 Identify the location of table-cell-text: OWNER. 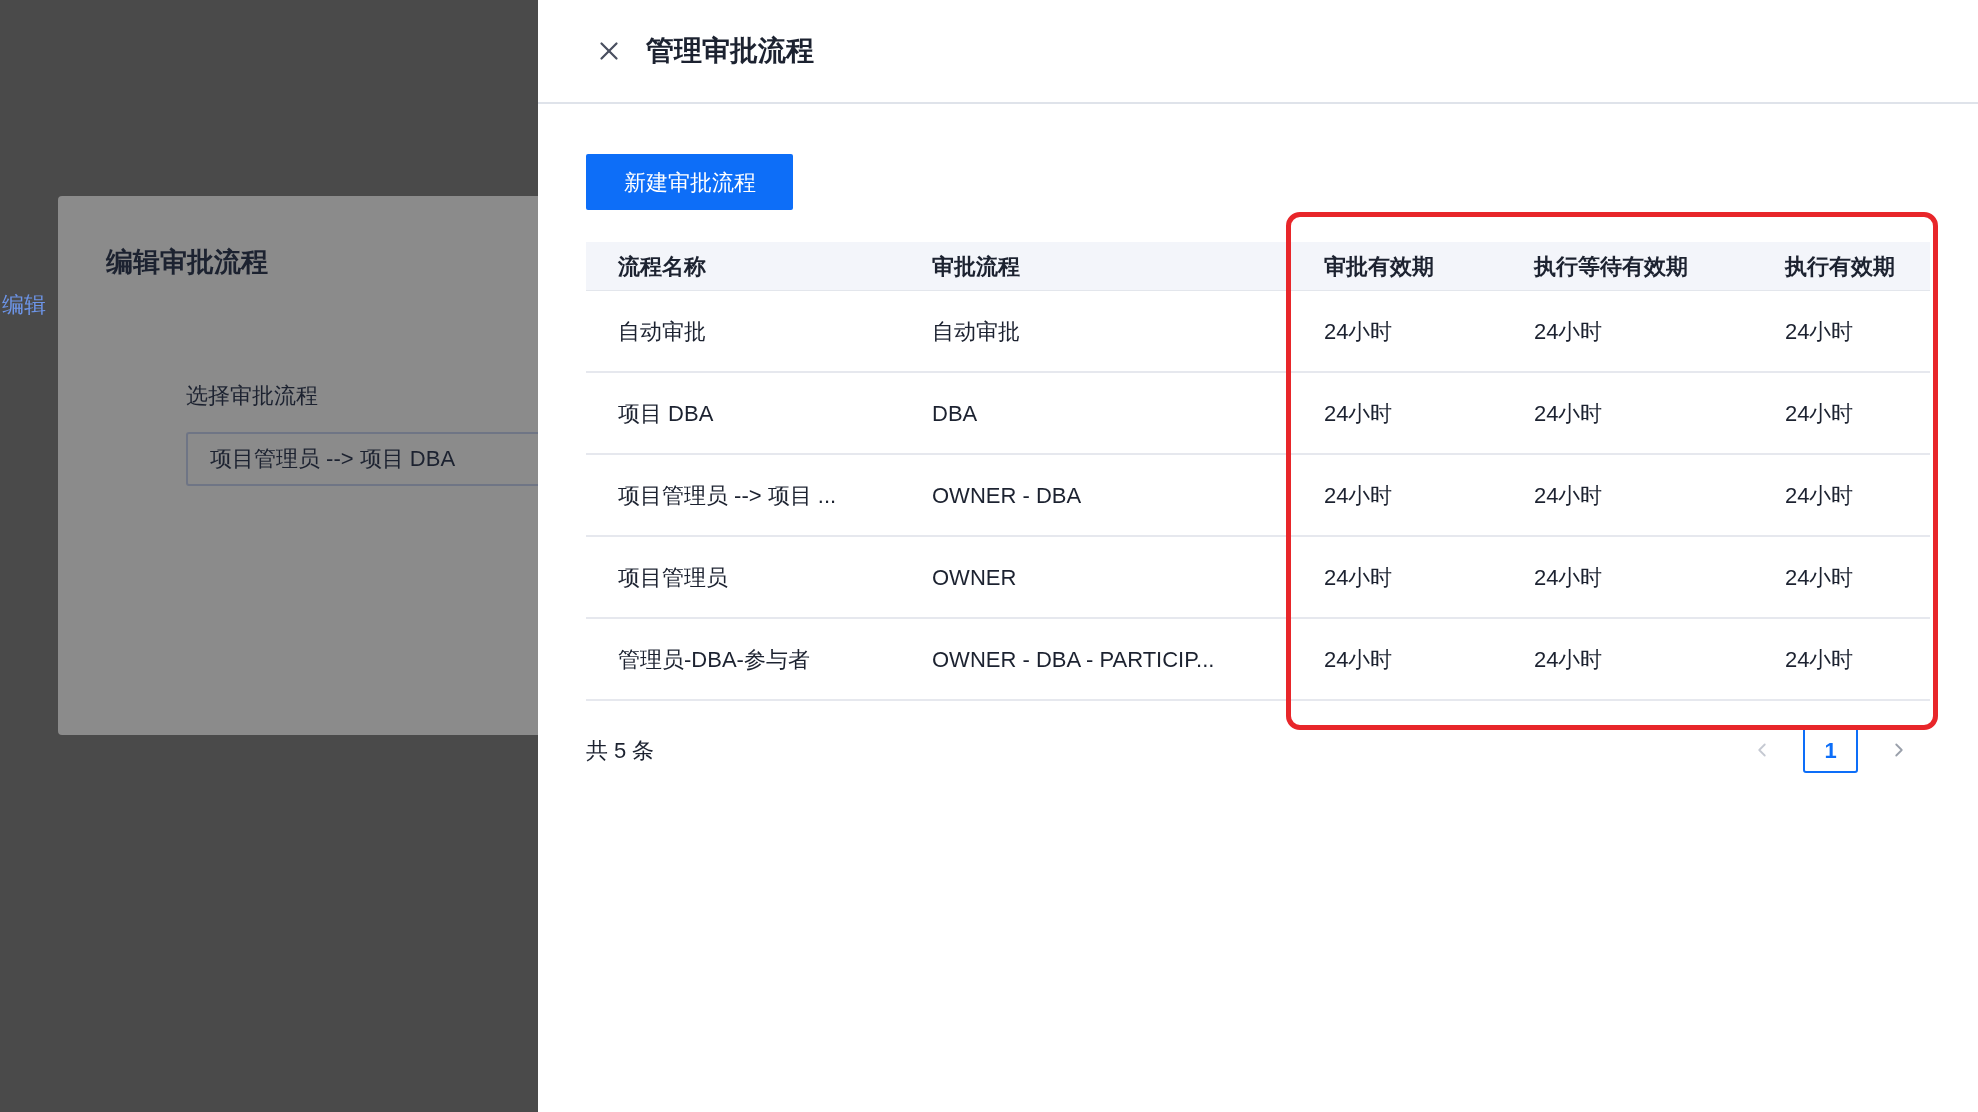
(974, 577).